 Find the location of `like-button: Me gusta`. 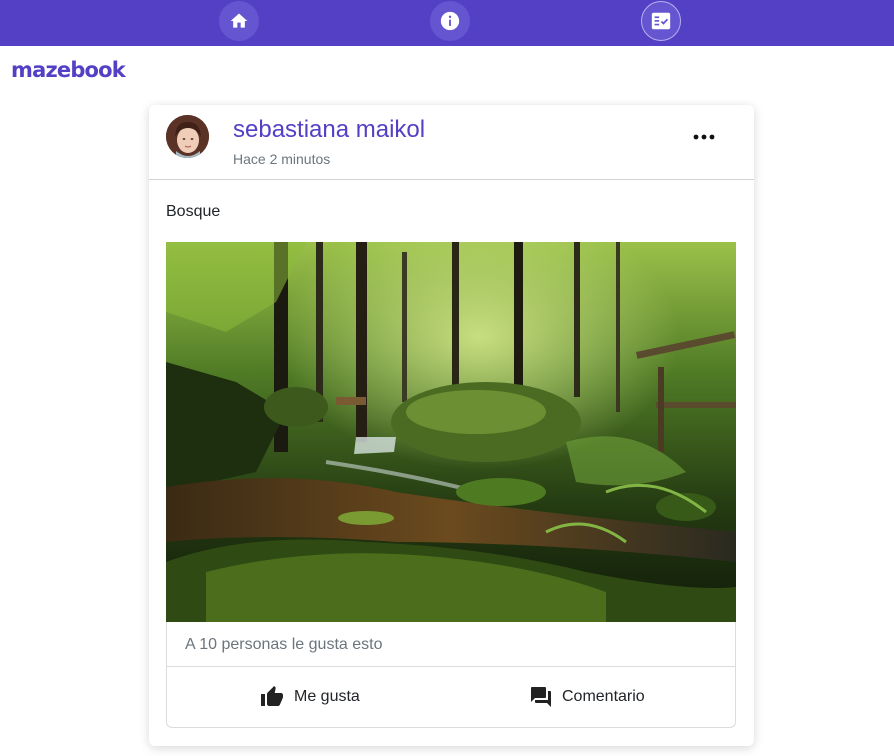

like-button: Me gusta is located at coordinates (309, 696).